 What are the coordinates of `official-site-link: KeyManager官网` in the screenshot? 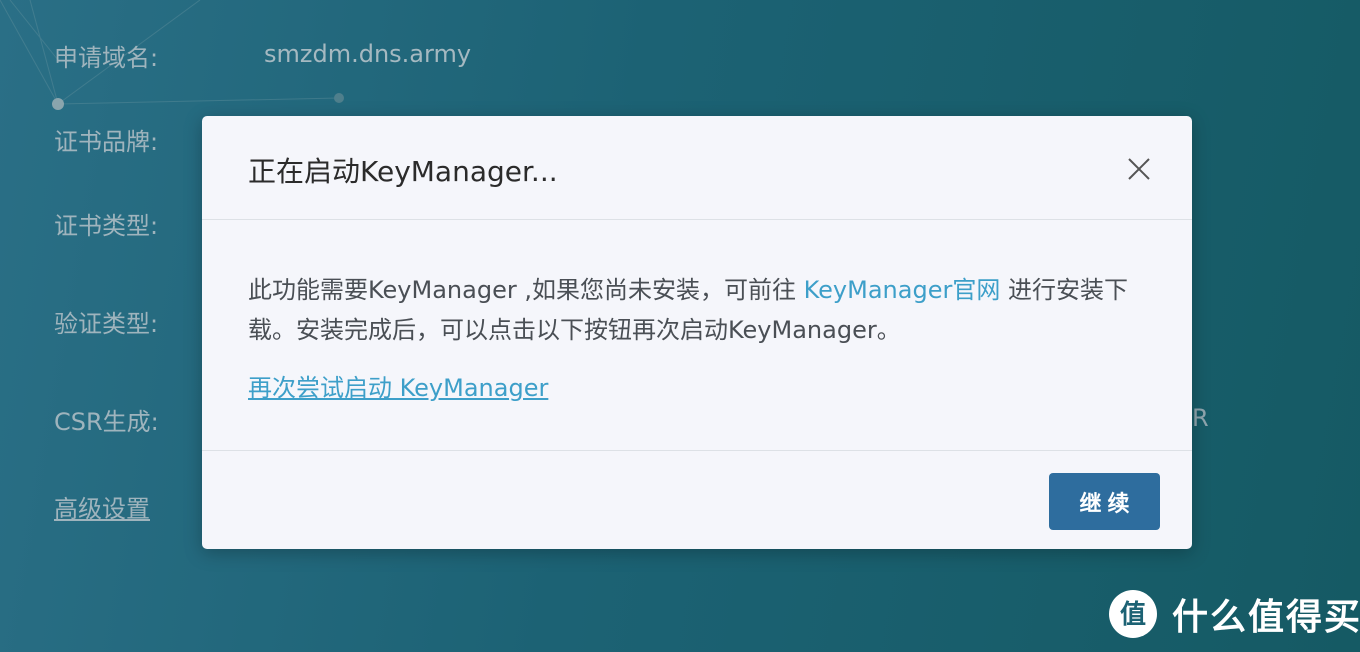 It's located at (902, 290).